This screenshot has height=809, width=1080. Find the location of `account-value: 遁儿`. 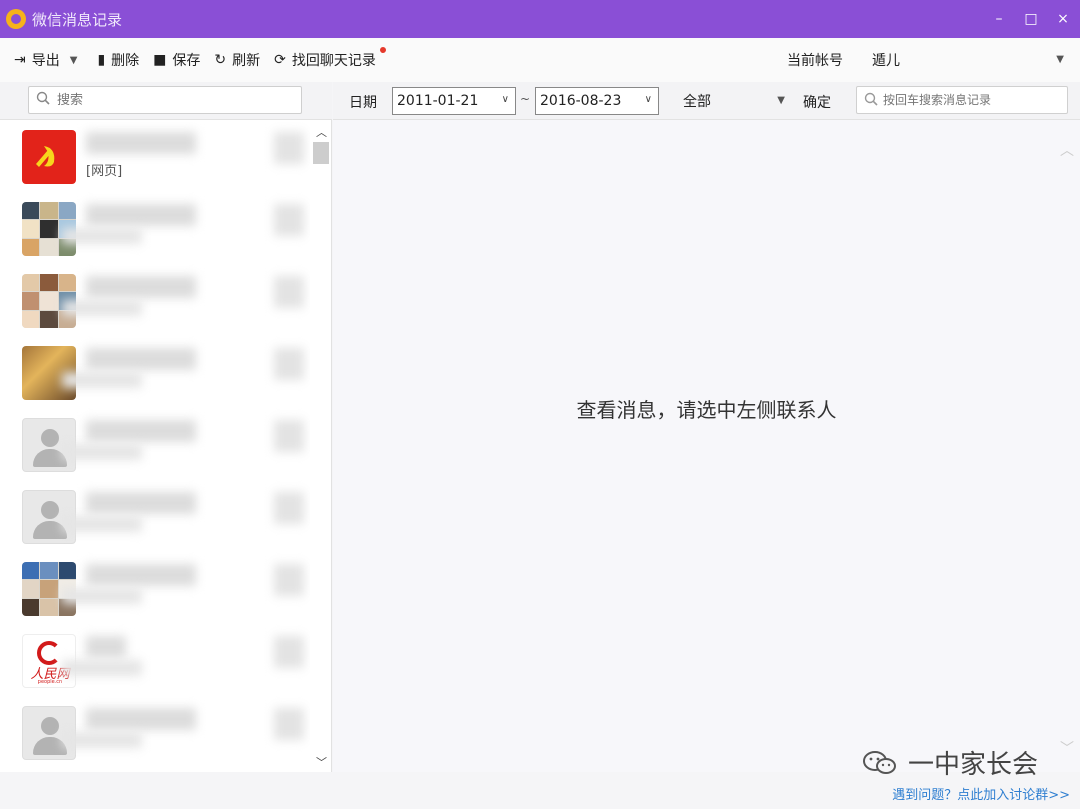

account-value: 遁儿 is located at coordinates (886, 61).